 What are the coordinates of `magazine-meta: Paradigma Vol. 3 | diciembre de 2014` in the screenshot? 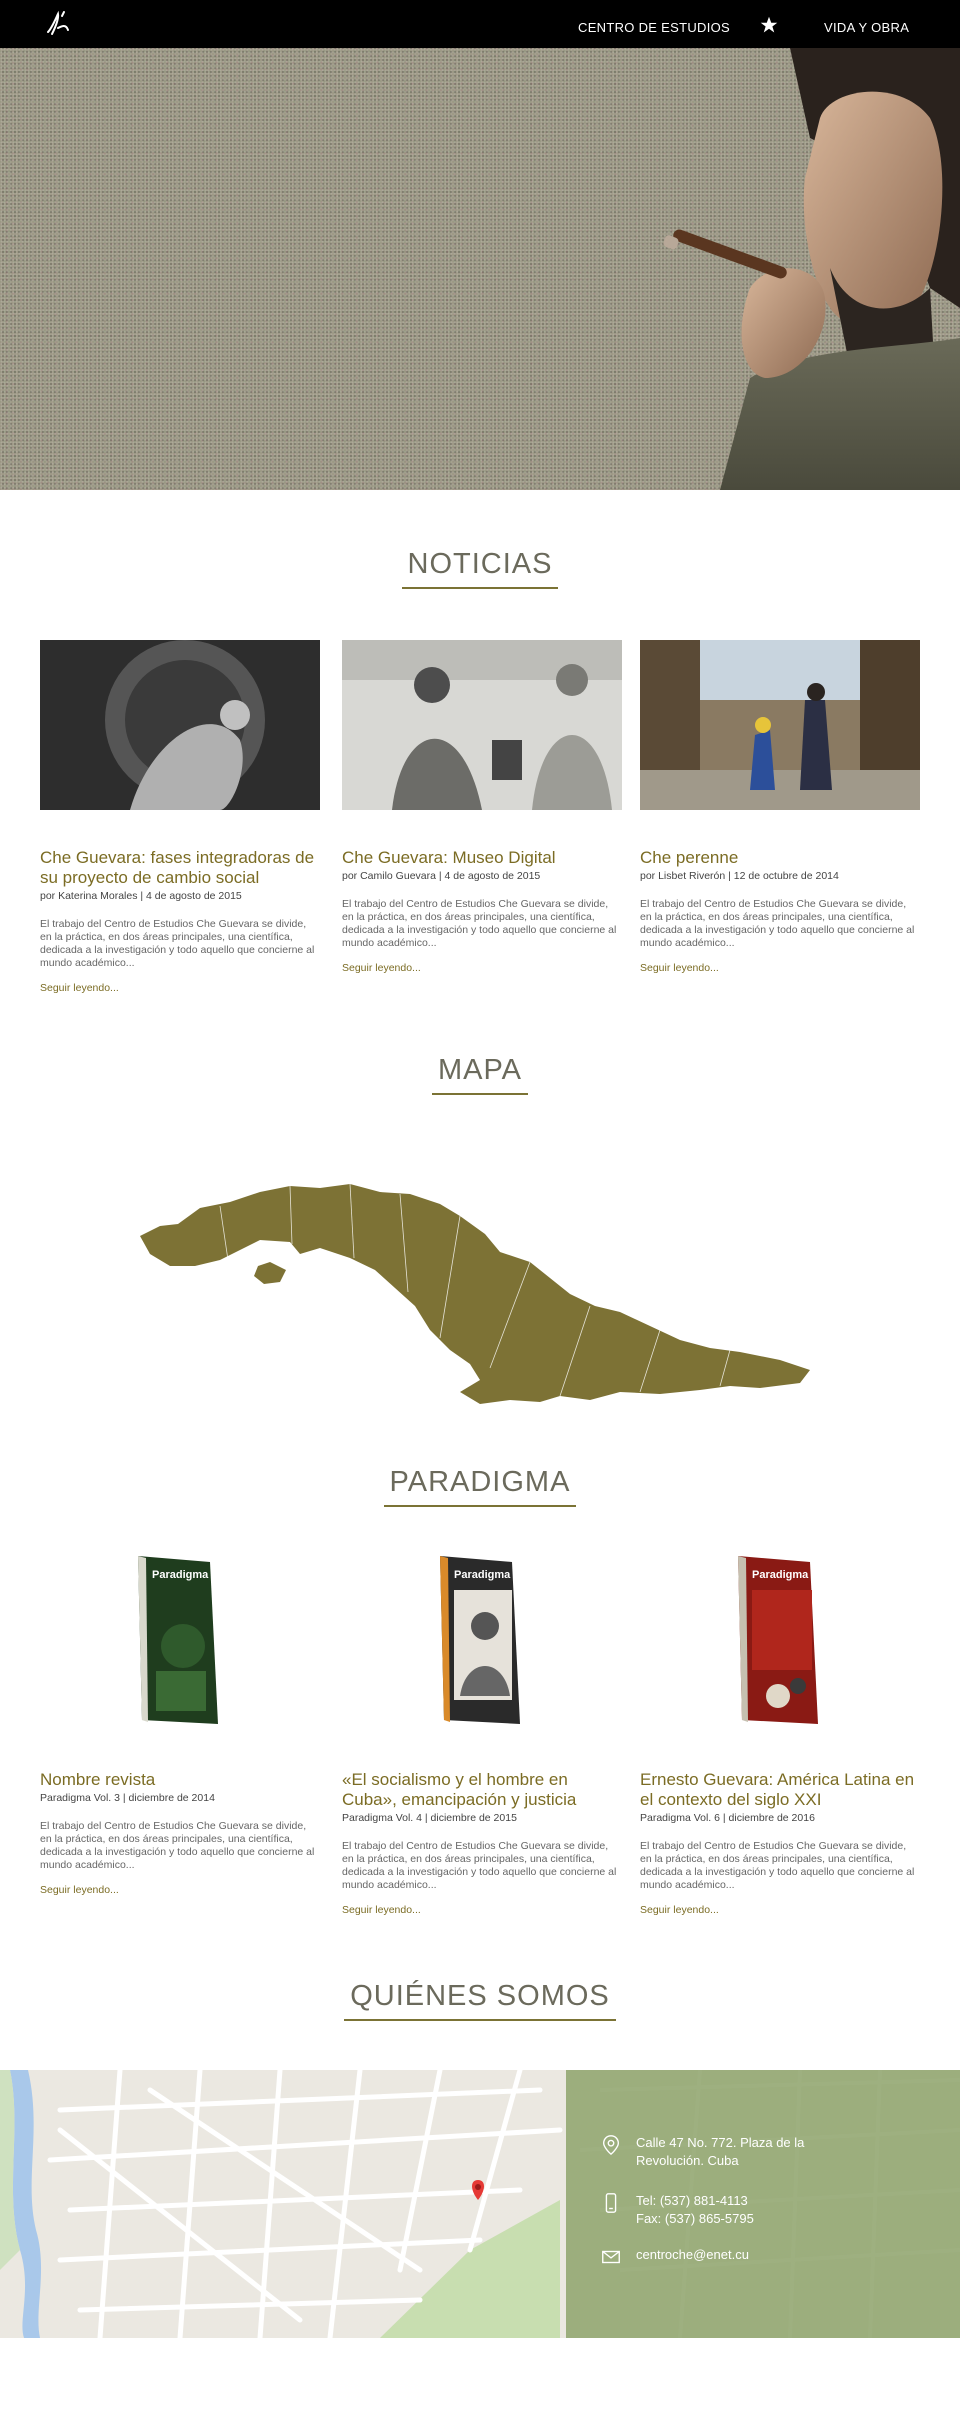 It's located at (127, 1798).